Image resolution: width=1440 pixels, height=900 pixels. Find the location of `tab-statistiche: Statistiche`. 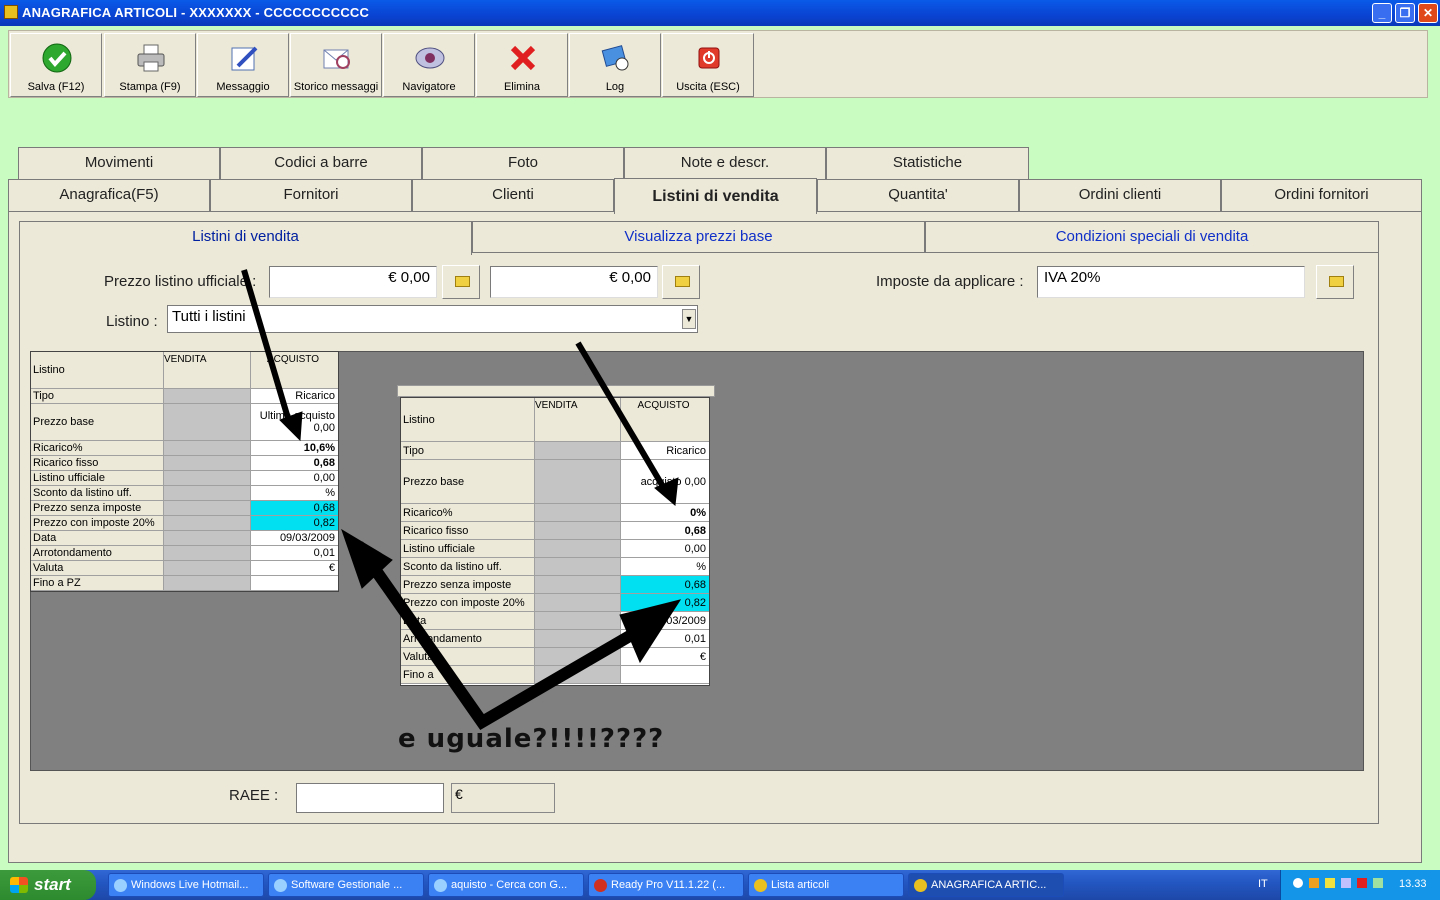

tab-statistiche: Statistiche is located at coordinates (927, 163).